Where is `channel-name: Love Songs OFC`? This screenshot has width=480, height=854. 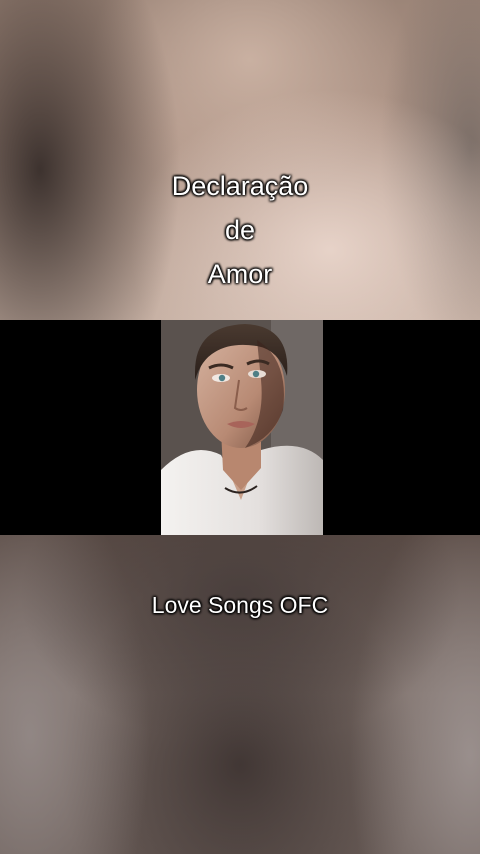
channel-name: Love Songs OFC is located at coordinates (240, 605).